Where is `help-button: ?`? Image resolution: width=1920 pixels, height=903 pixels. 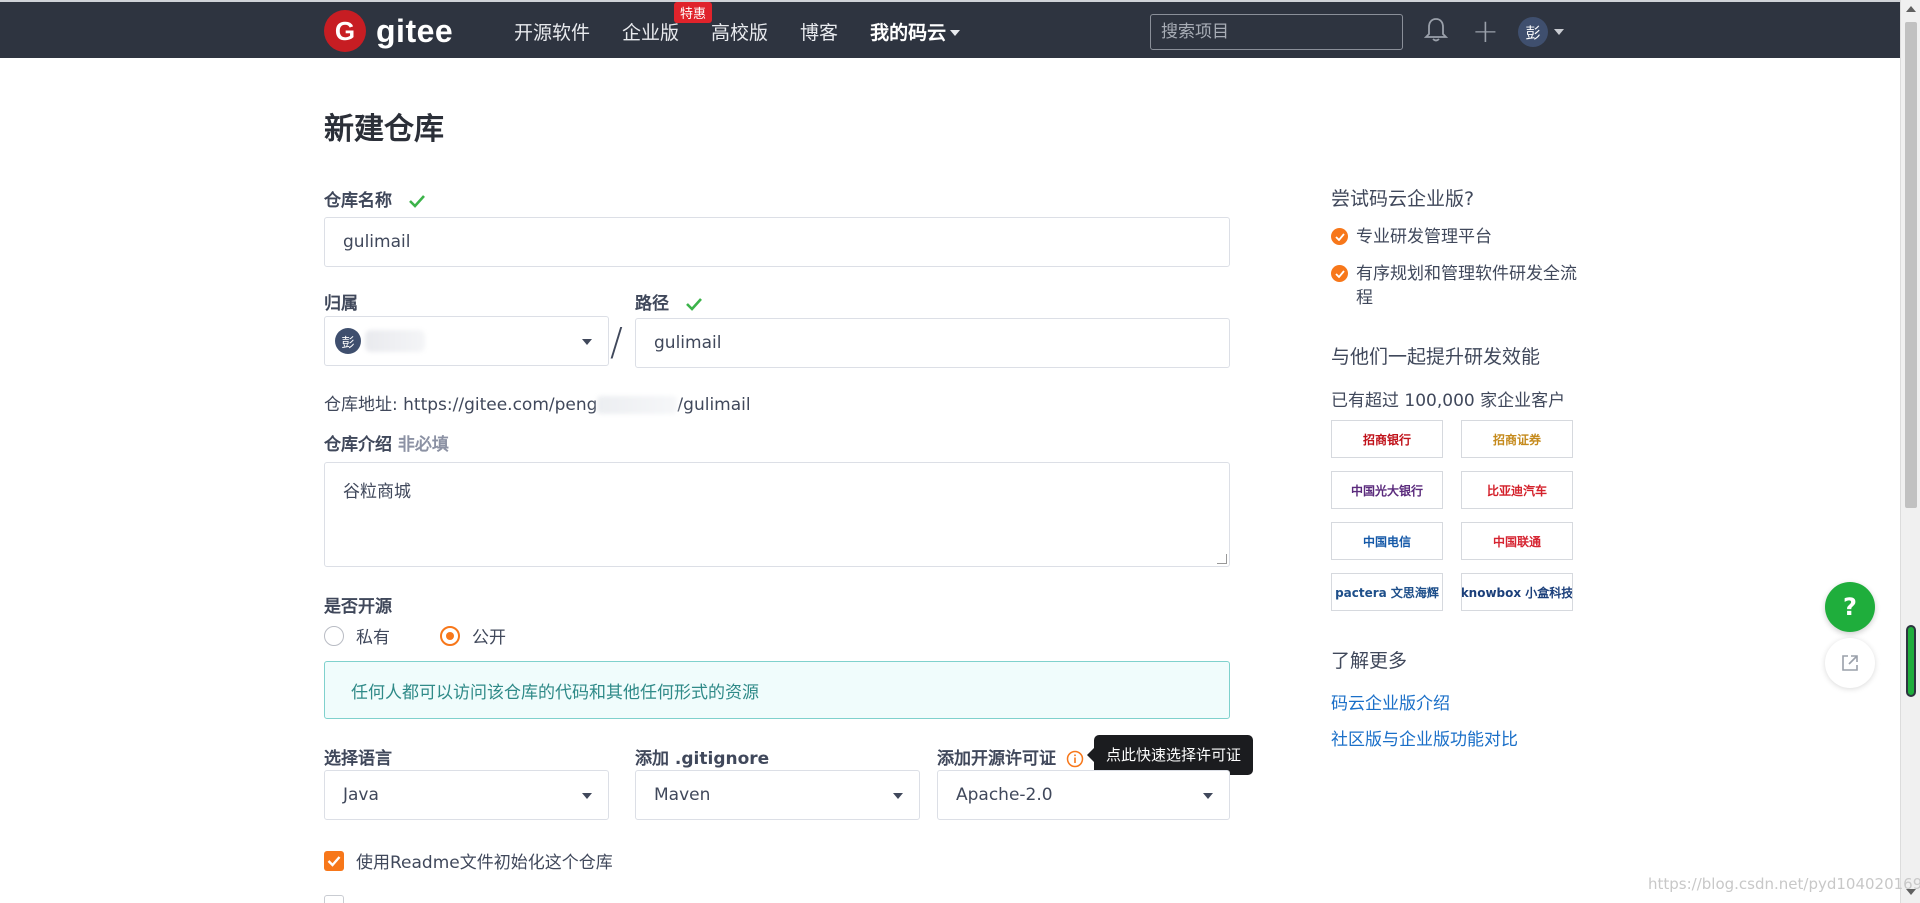 help-button: ? is located at coordinates (1850, 607).